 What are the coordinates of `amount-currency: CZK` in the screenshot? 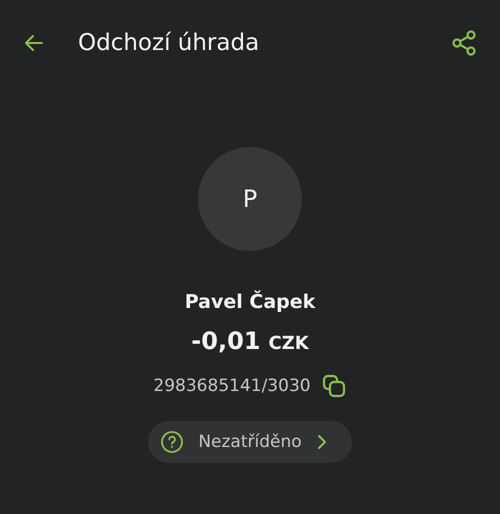 It's located at (288, 343).